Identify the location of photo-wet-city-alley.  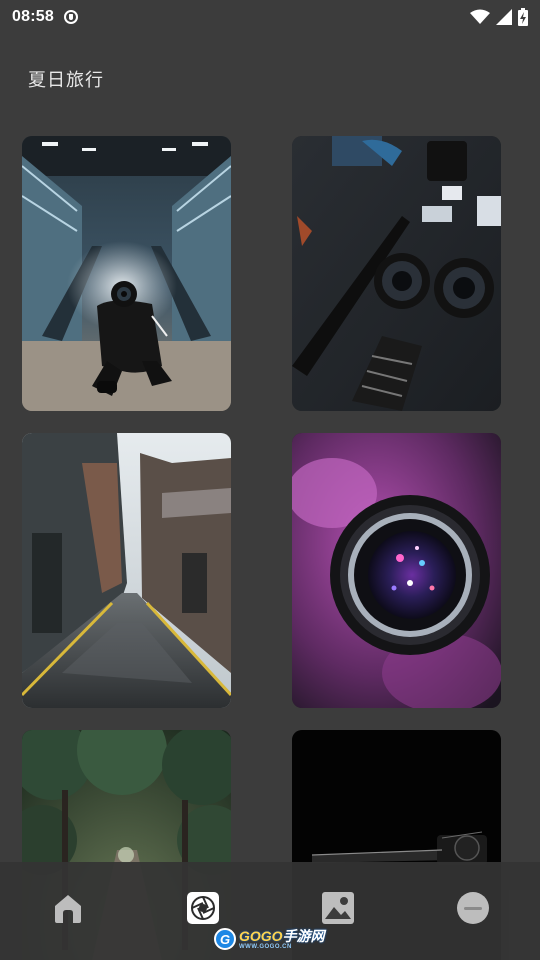
(126, 570).